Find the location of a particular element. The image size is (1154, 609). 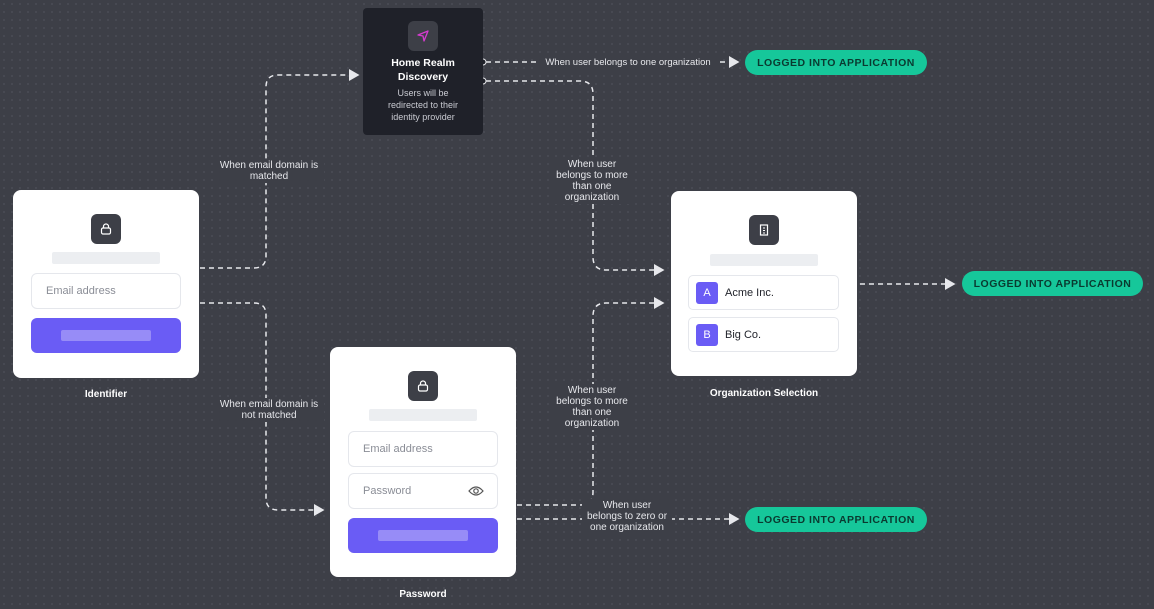

password-field: Password is located at coordinates (423, 491).